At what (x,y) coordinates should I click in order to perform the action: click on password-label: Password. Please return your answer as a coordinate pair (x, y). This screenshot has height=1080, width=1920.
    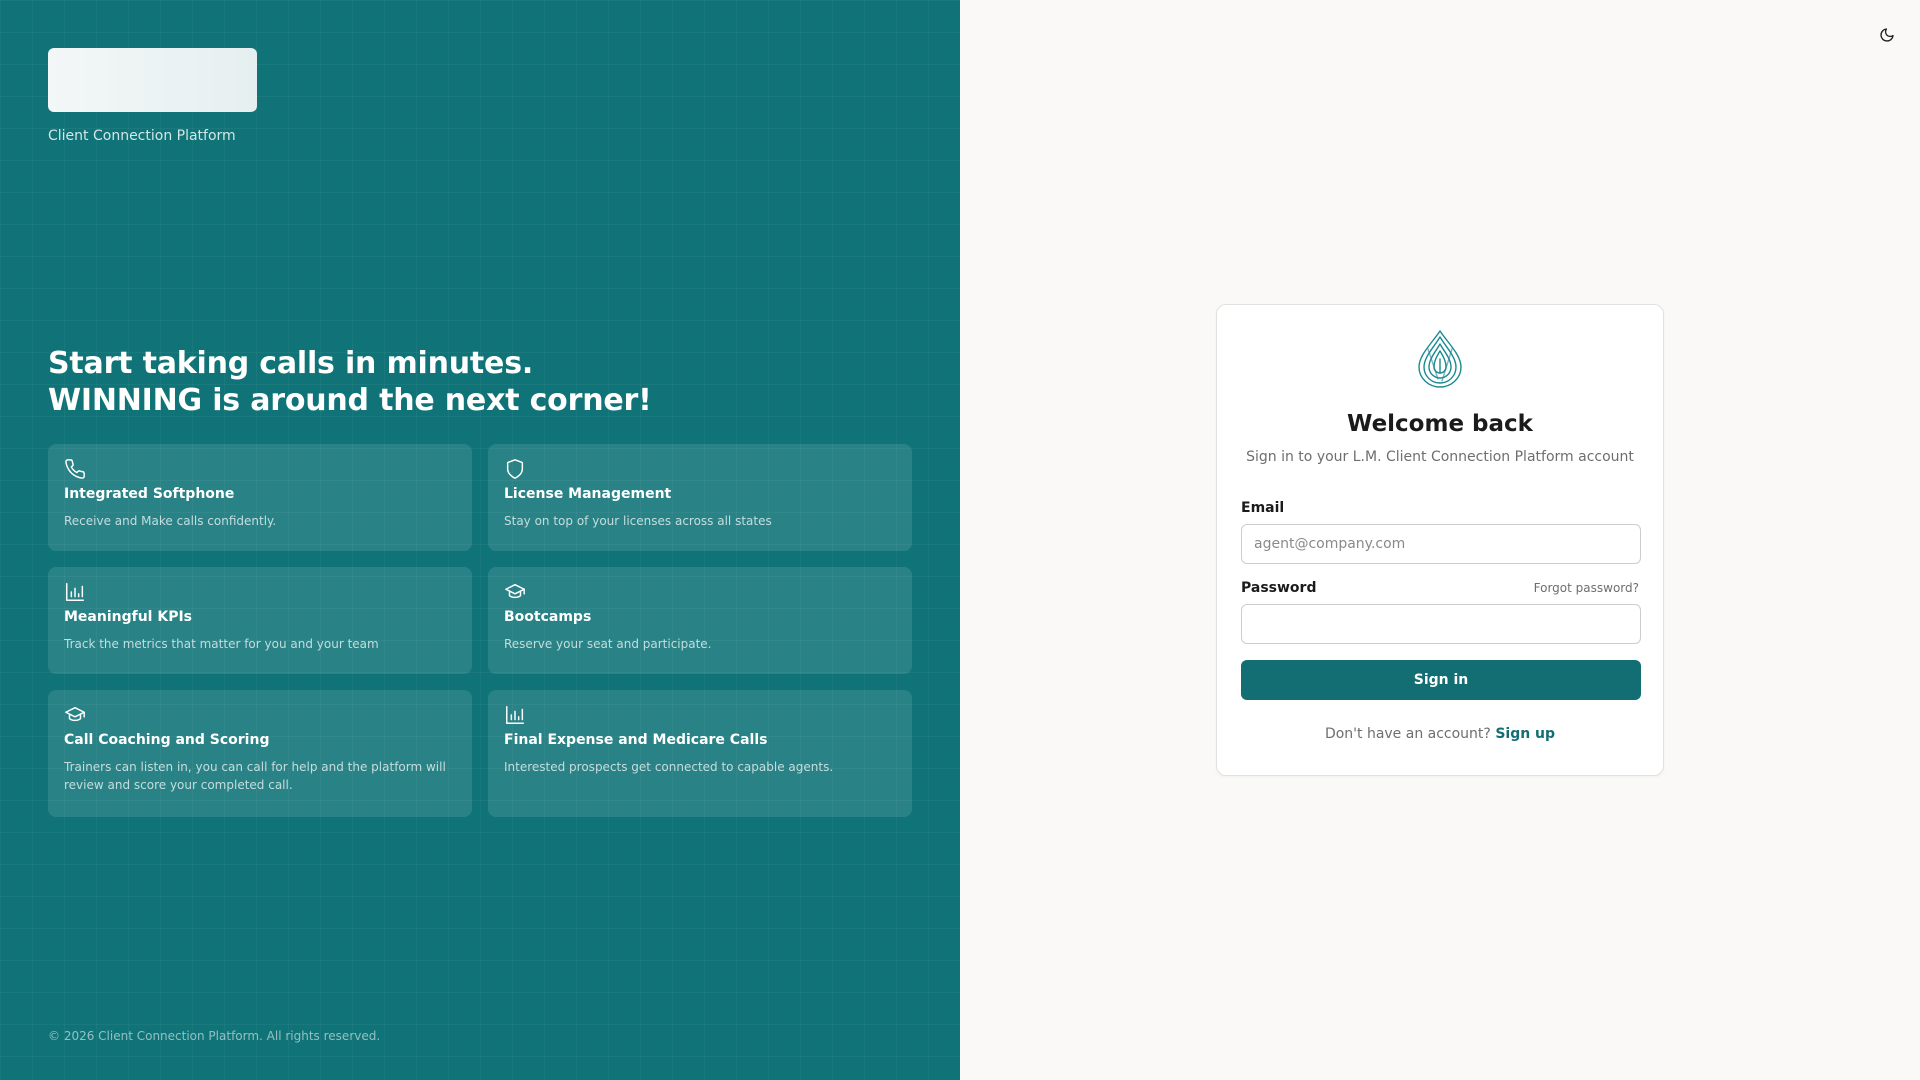
    Looking at the image, I should click on (1279, 588).